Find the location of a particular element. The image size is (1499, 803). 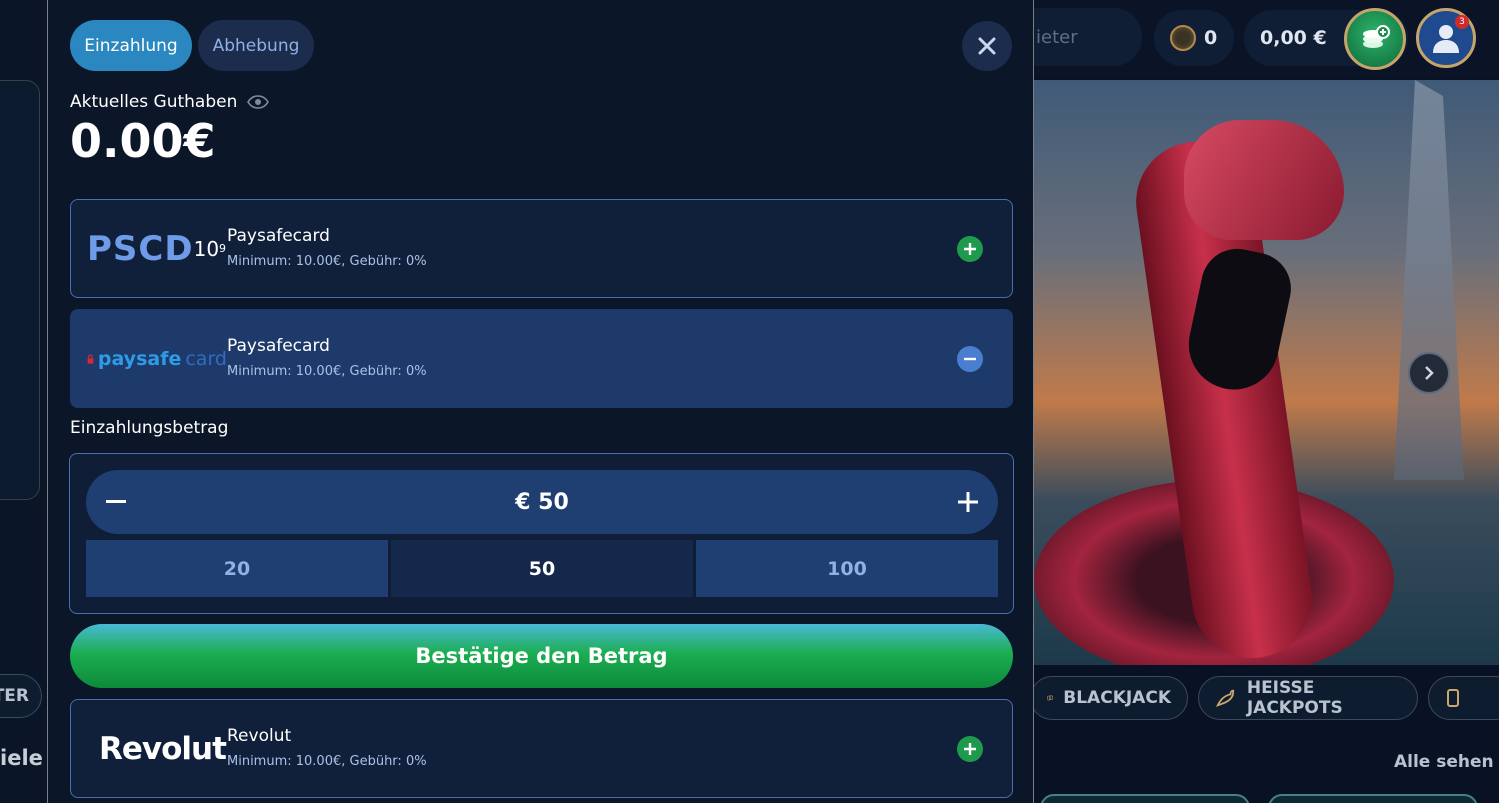

close-icon is located at coordinates (987, 46).